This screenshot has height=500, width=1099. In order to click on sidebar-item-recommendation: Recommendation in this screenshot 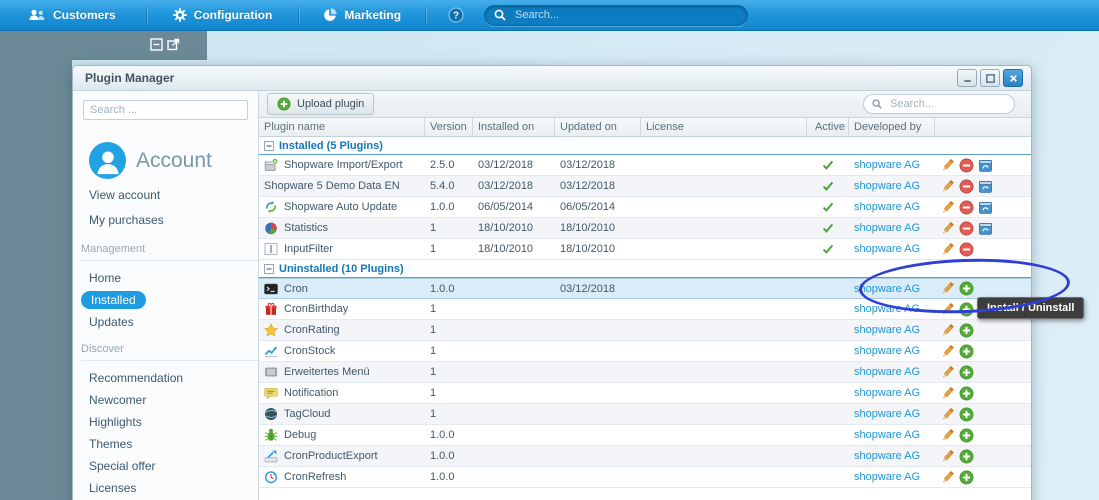, I will do `click(173, 378)`.